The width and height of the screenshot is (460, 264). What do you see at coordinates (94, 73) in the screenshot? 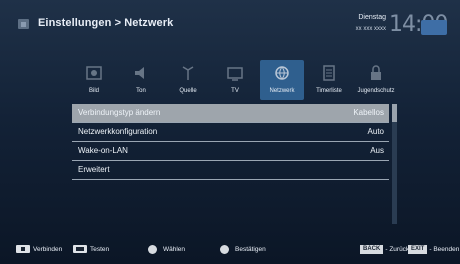
I see `picture-icon` at bounding box center [94, 73].